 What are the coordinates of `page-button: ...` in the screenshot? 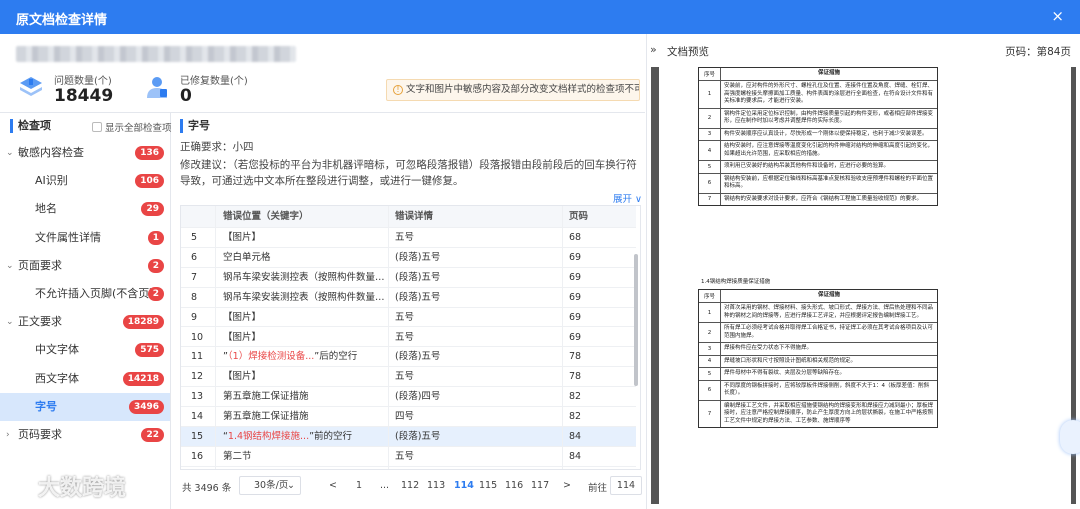 It's located at (384, 485).